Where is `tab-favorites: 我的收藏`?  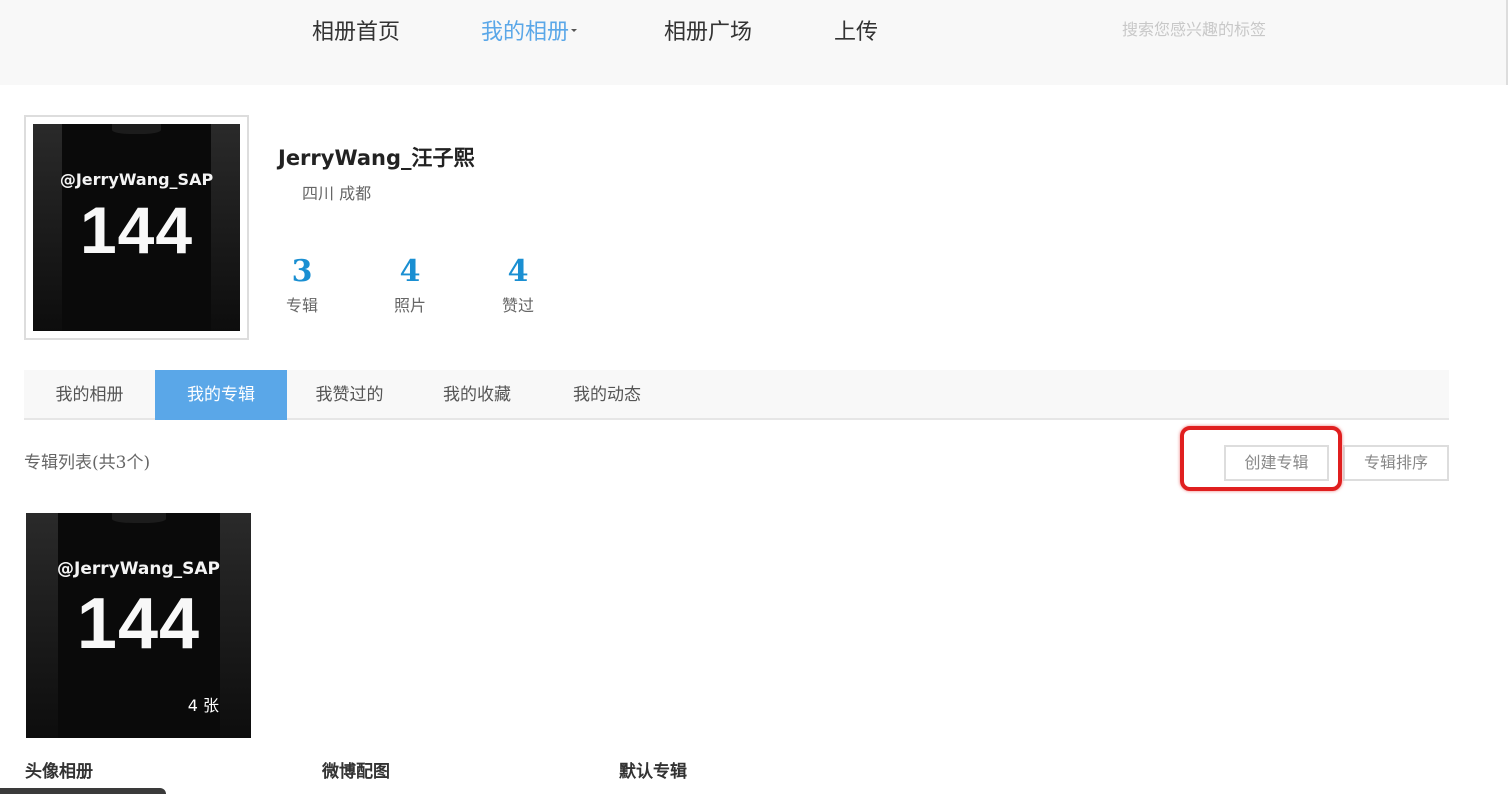 tab-favorites: 我的收藏 is located at coordinates (477, 395).